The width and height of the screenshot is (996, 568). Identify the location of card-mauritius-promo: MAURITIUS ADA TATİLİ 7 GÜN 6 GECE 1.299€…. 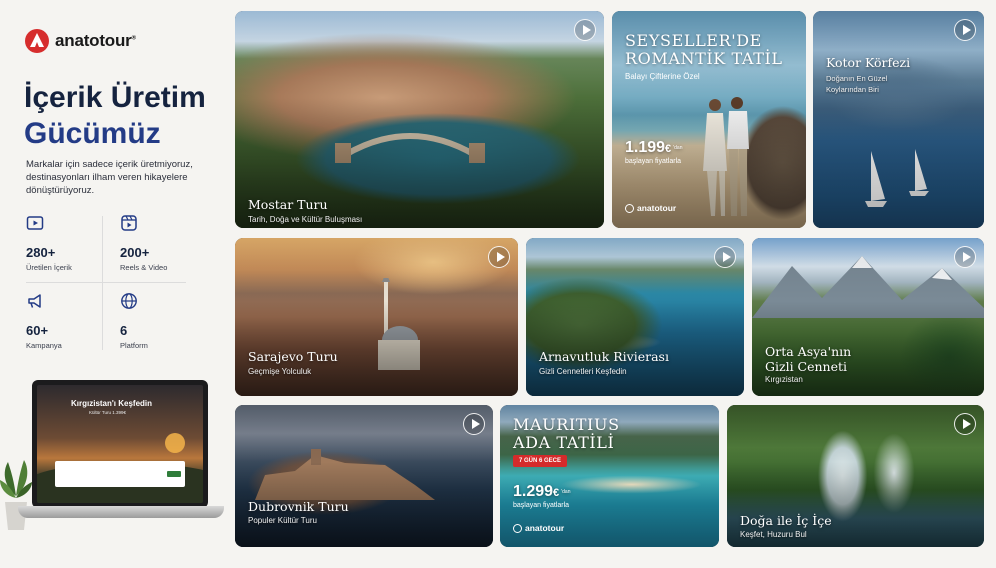
(609, 476).